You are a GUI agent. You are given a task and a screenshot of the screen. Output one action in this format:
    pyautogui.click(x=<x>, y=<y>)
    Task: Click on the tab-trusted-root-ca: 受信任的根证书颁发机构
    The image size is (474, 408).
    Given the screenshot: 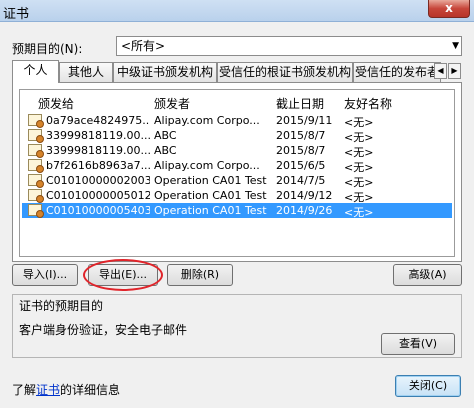 What is the action you would take?
    pyautogui.click(x=285, y=72)
    